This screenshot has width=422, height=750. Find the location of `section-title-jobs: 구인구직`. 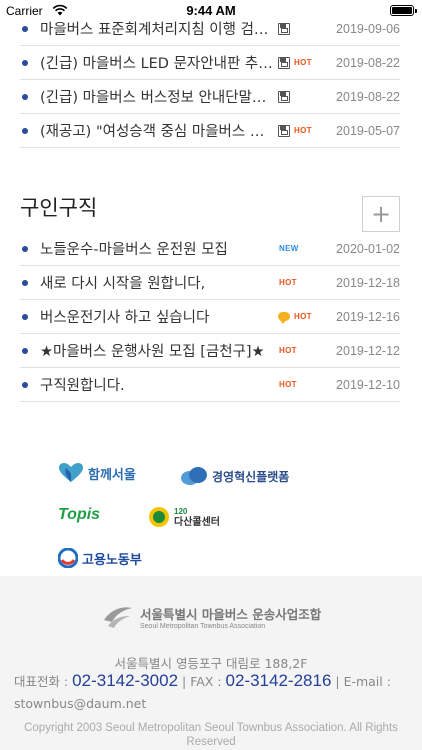

section-title-jobs: 구인구직 is located at coordinates (59, 208).